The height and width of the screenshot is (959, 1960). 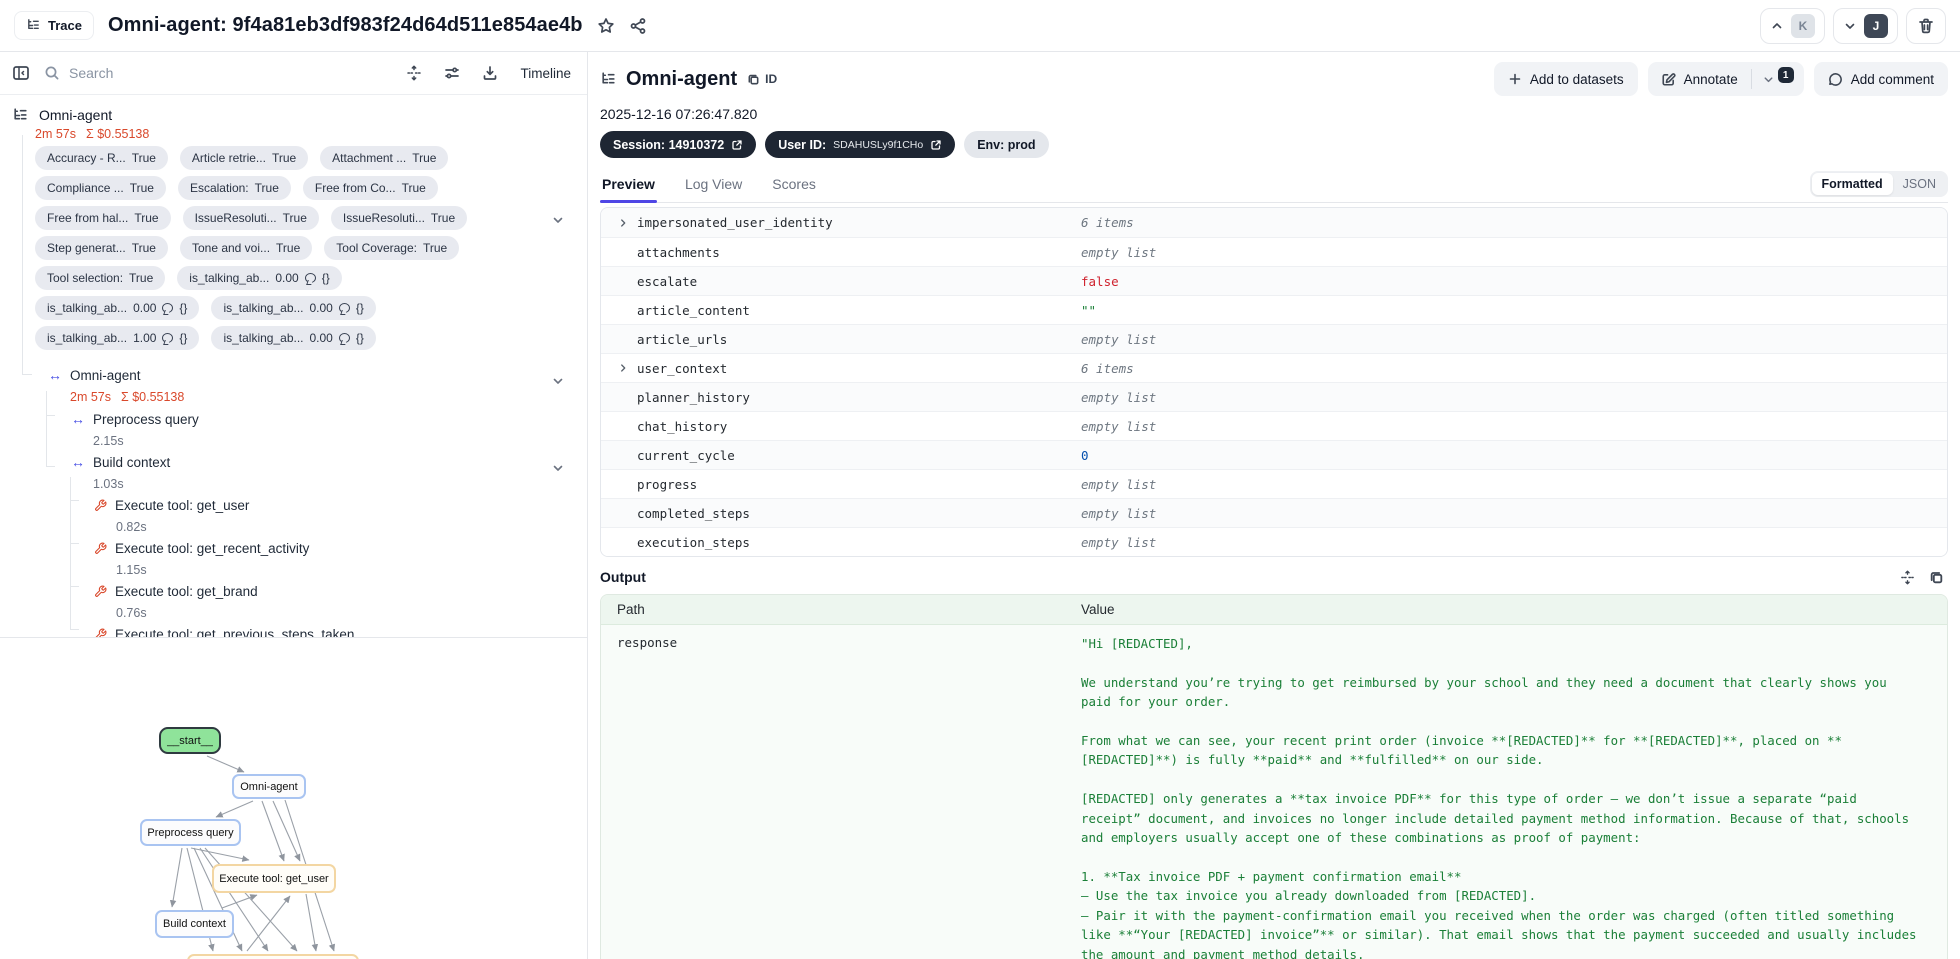 I want to click on score-badge-label: Tool selection:, so click(x=85, y=278).